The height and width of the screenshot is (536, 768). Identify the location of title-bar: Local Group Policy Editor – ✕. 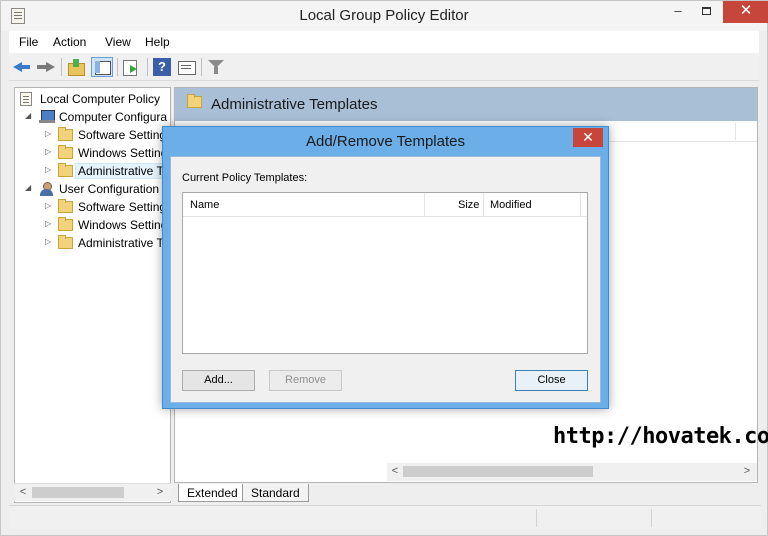
(384, 16).